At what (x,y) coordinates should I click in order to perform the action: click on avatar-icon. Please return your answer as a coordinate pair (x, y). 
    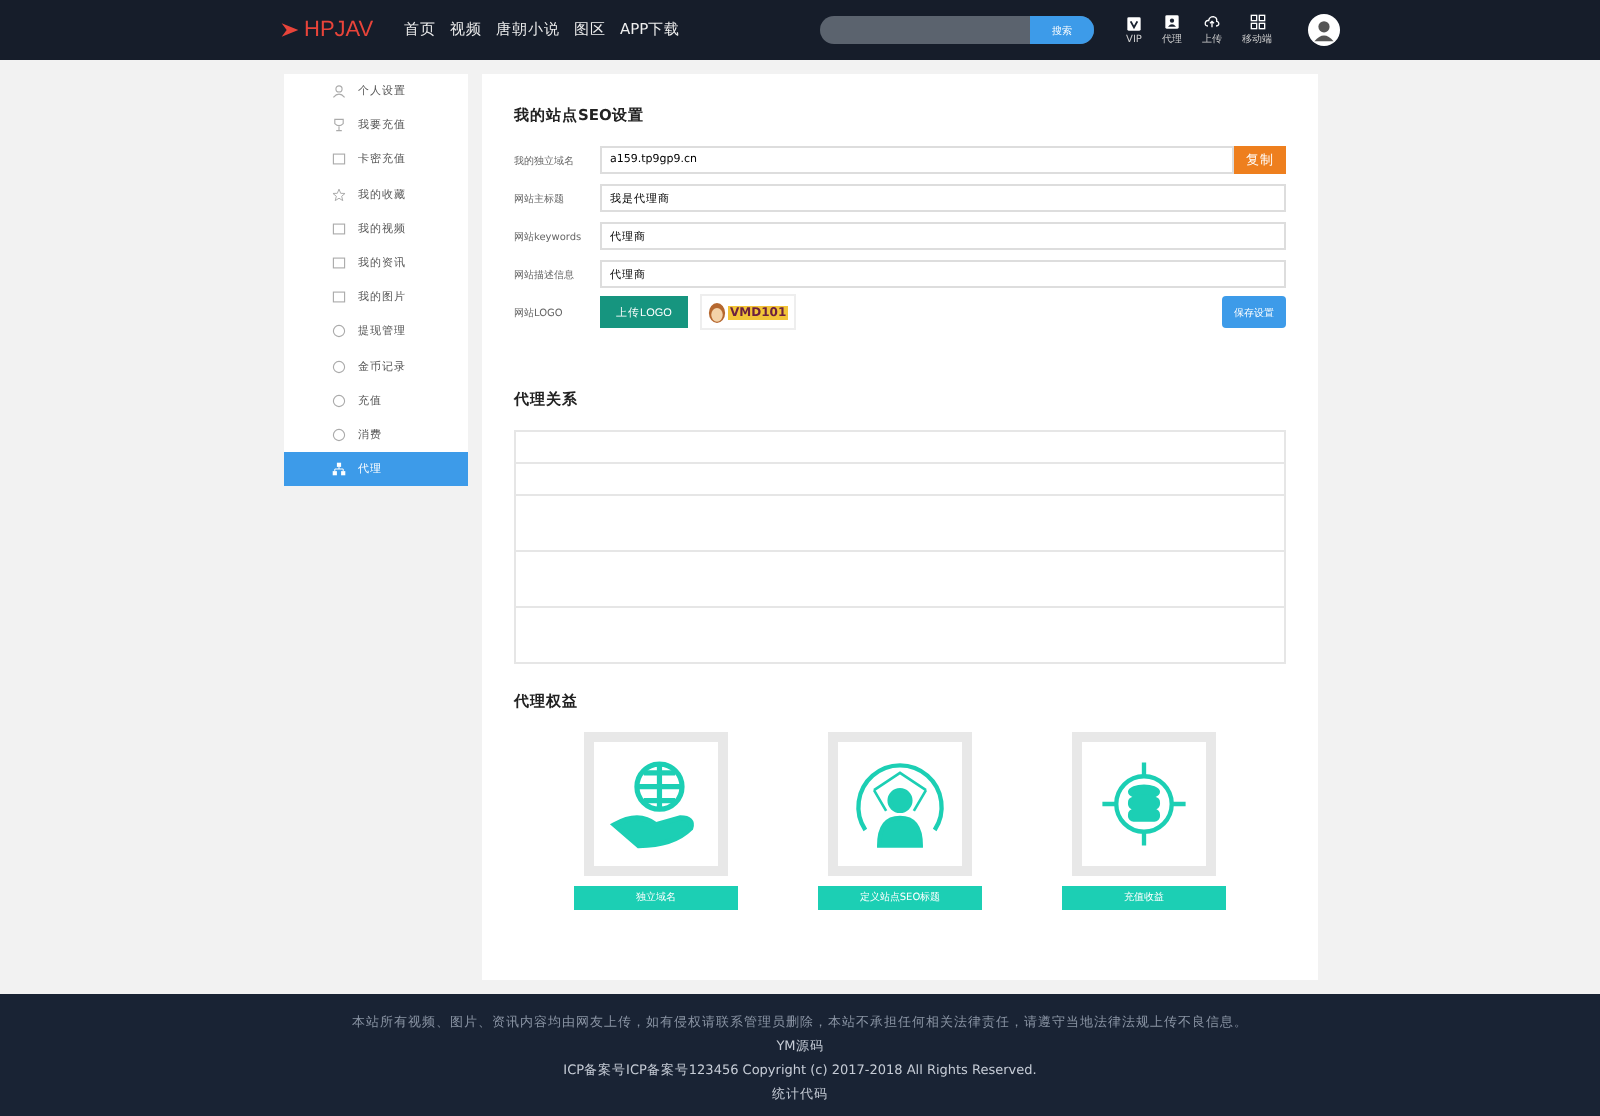
    Looking at the image, I should click on (1324, 30).